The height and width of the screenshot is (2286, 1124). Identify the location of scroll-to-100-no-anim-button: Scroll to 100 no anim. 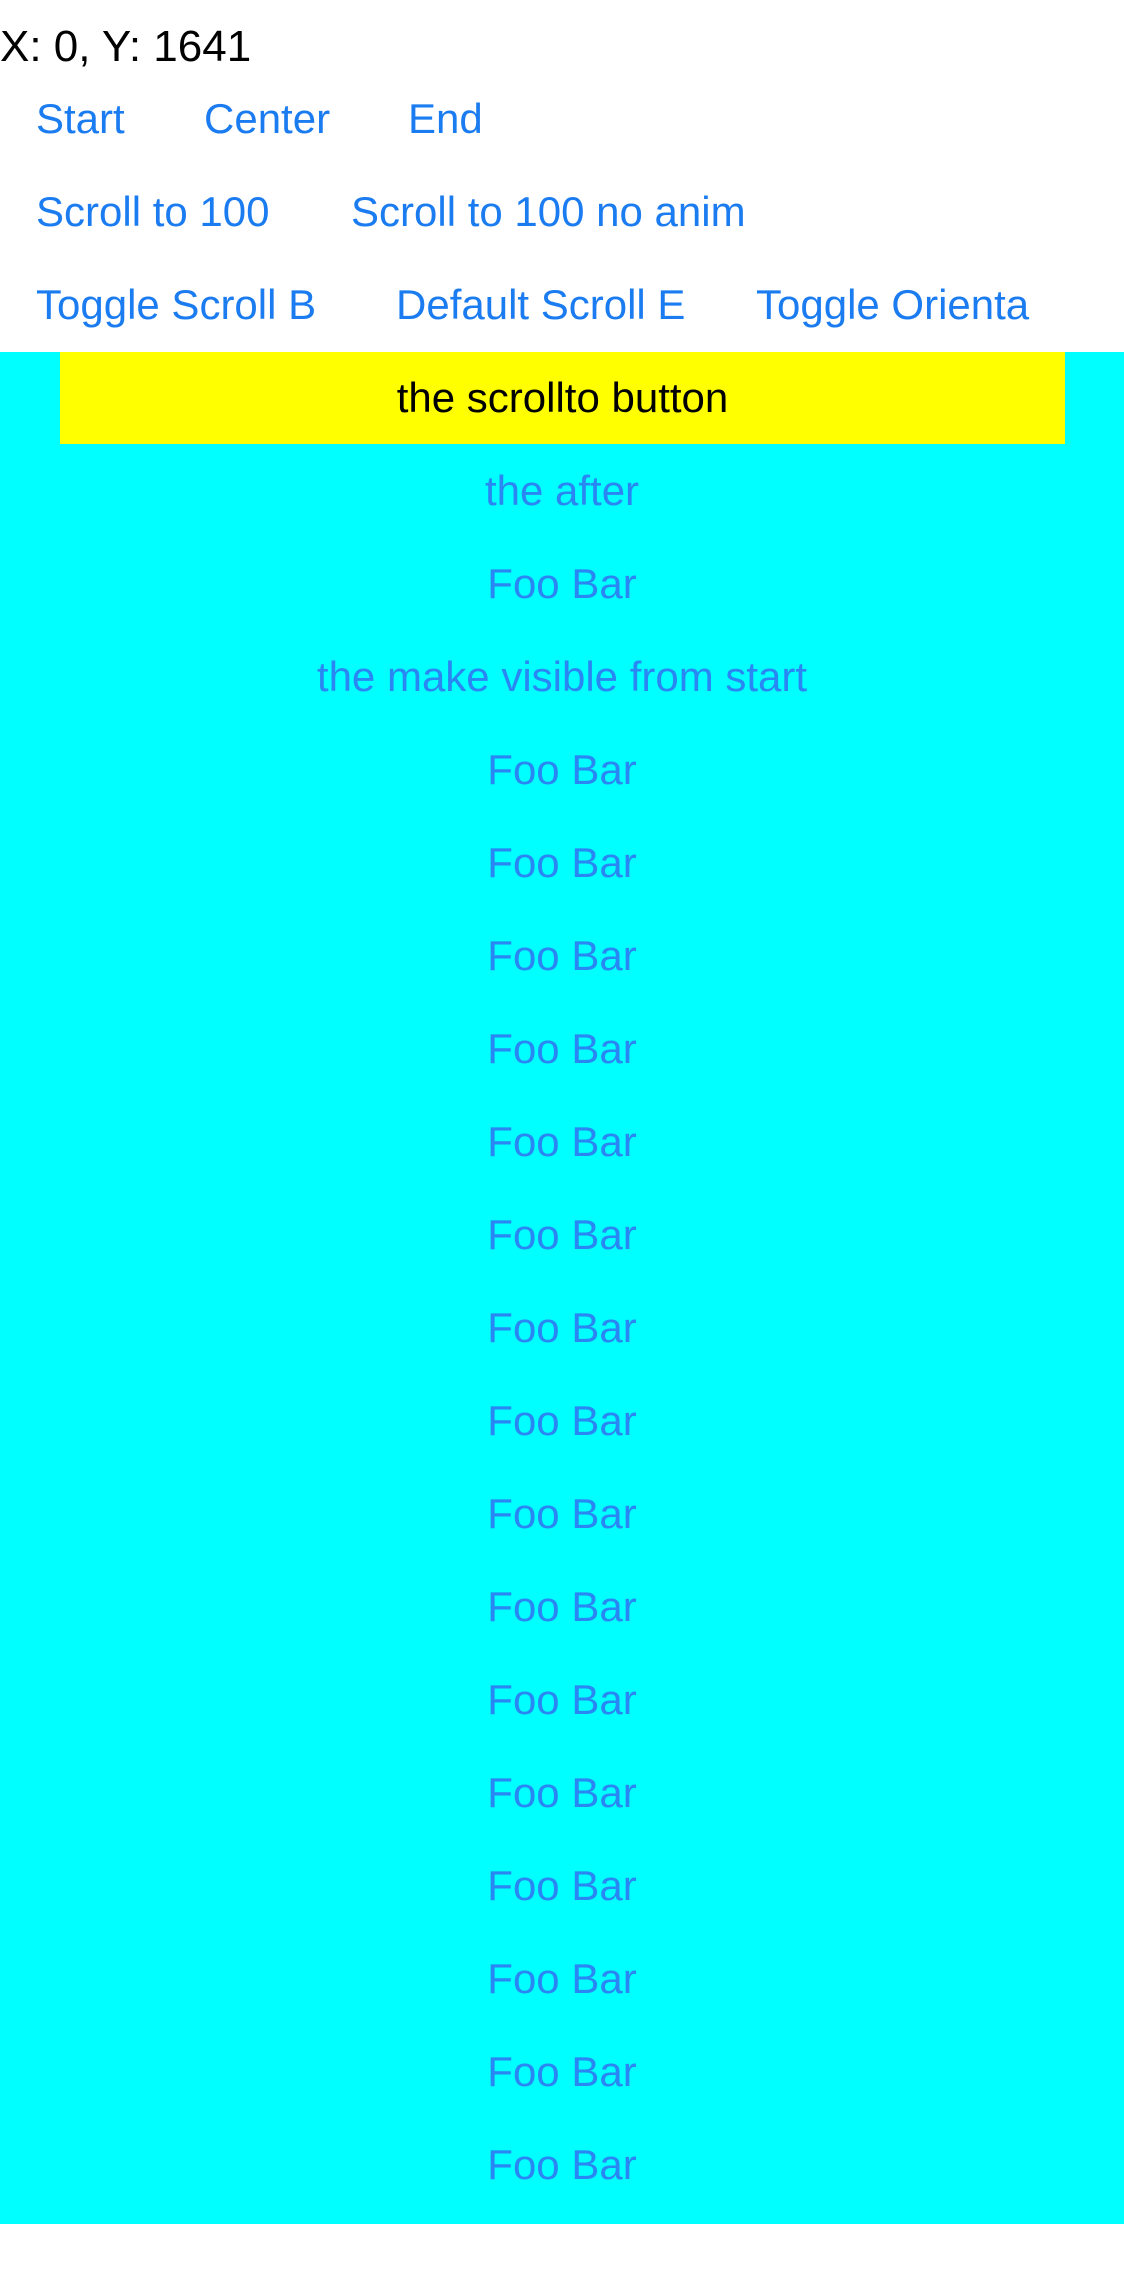
(548, 212).